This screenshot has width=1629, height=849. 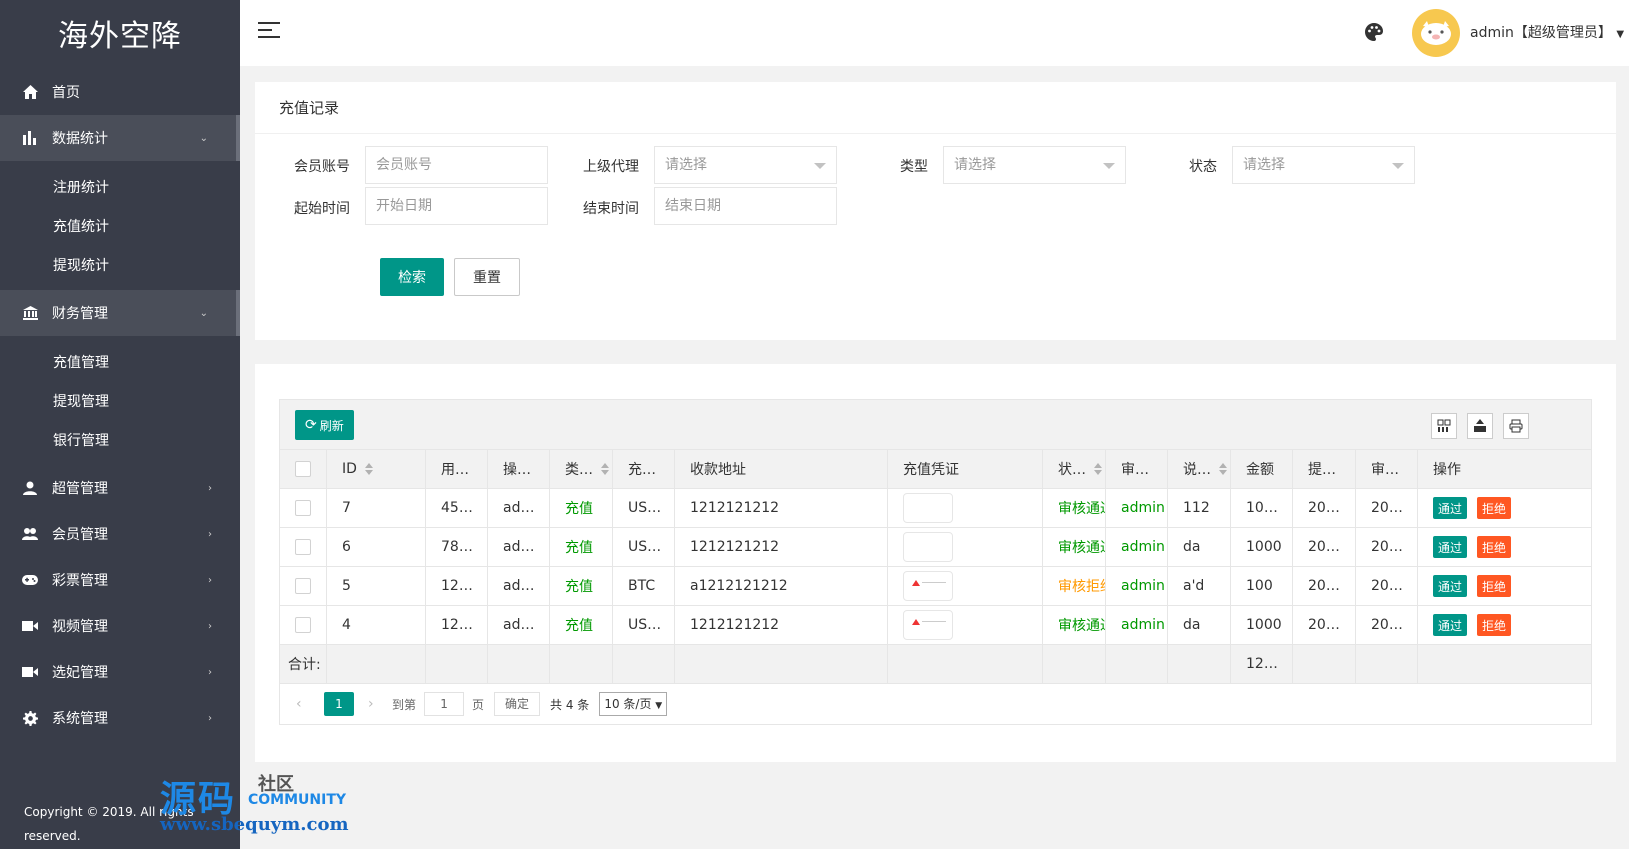 I want to click on menu-toggle-icon, so click(x=269, y=32).